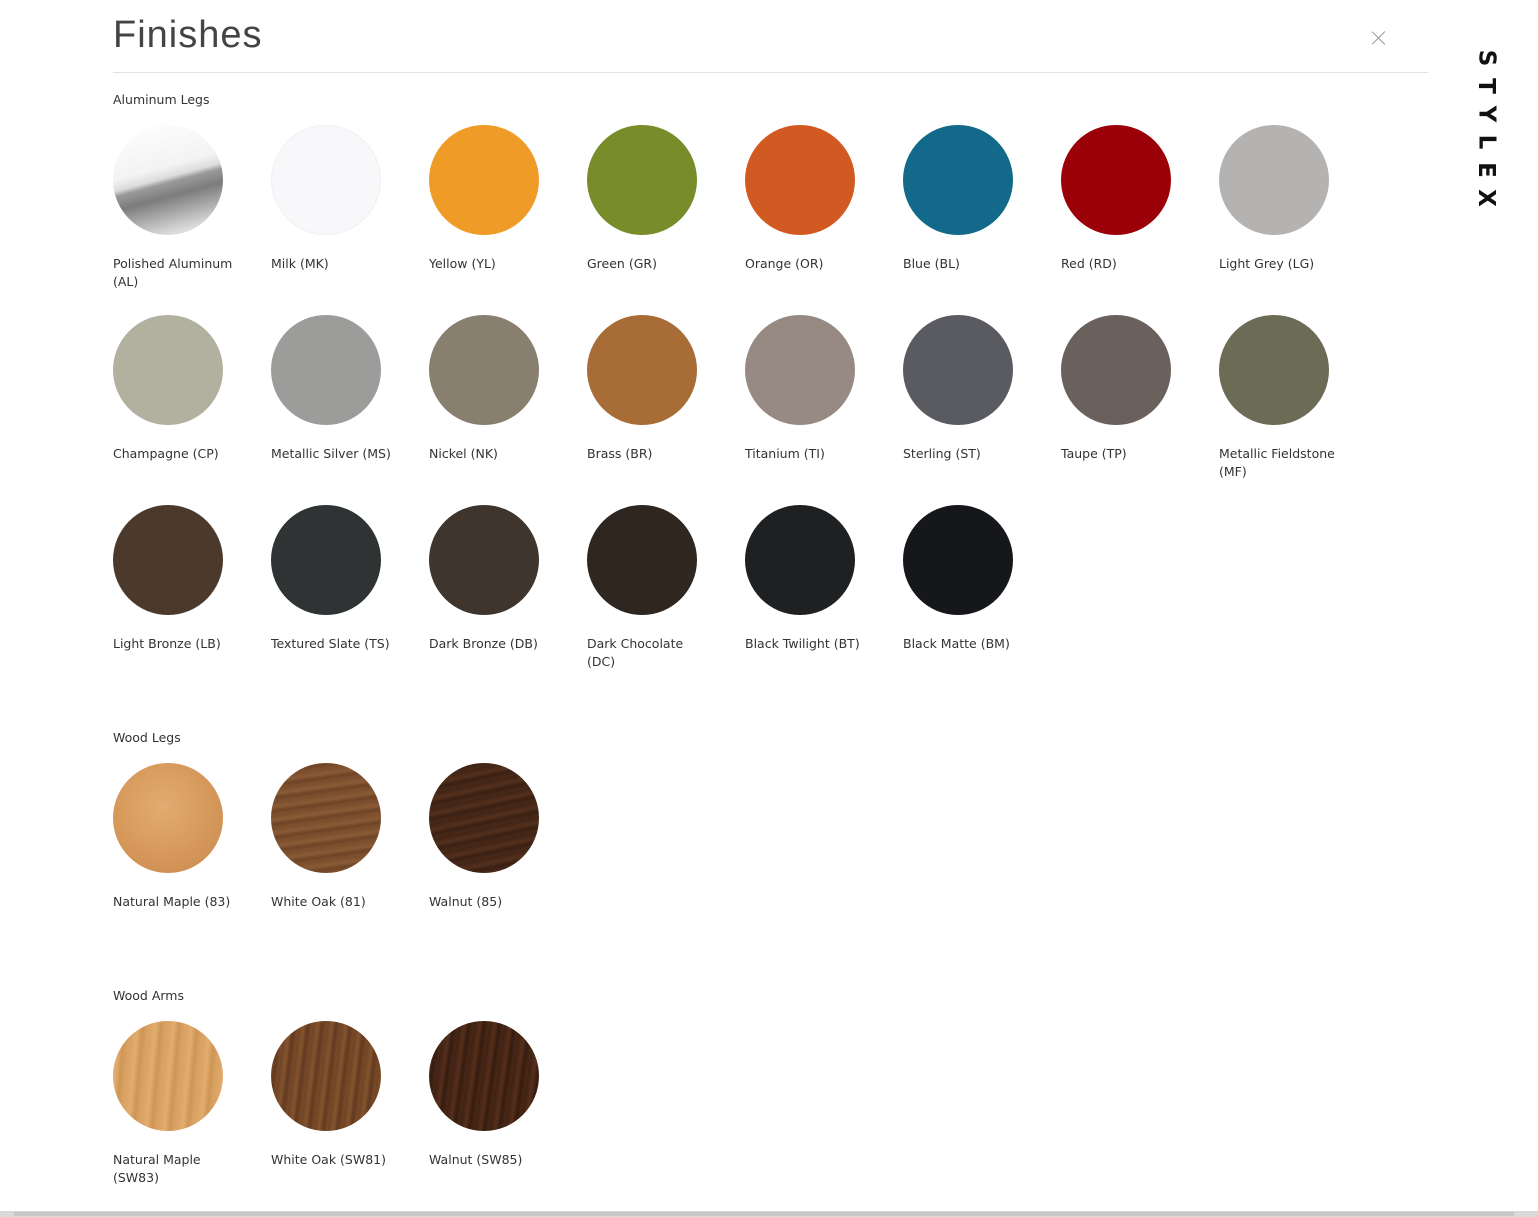 The width and height of the screenshot is (1538, 1217). I want to click on finish-swatch: Walnut (85), so click(508, 847).